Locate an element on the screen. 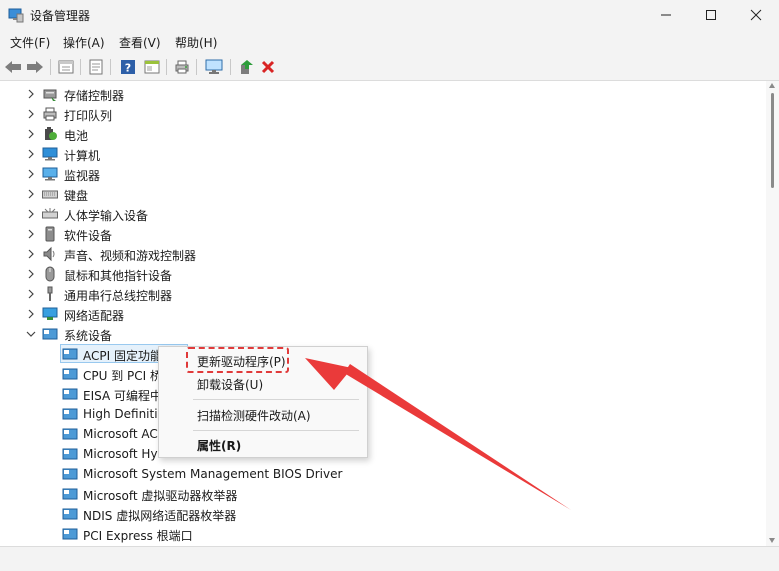 The height and width of the screenshot is (571, 779). tree-category-label: 电池 is located at coordinates (76, 136).